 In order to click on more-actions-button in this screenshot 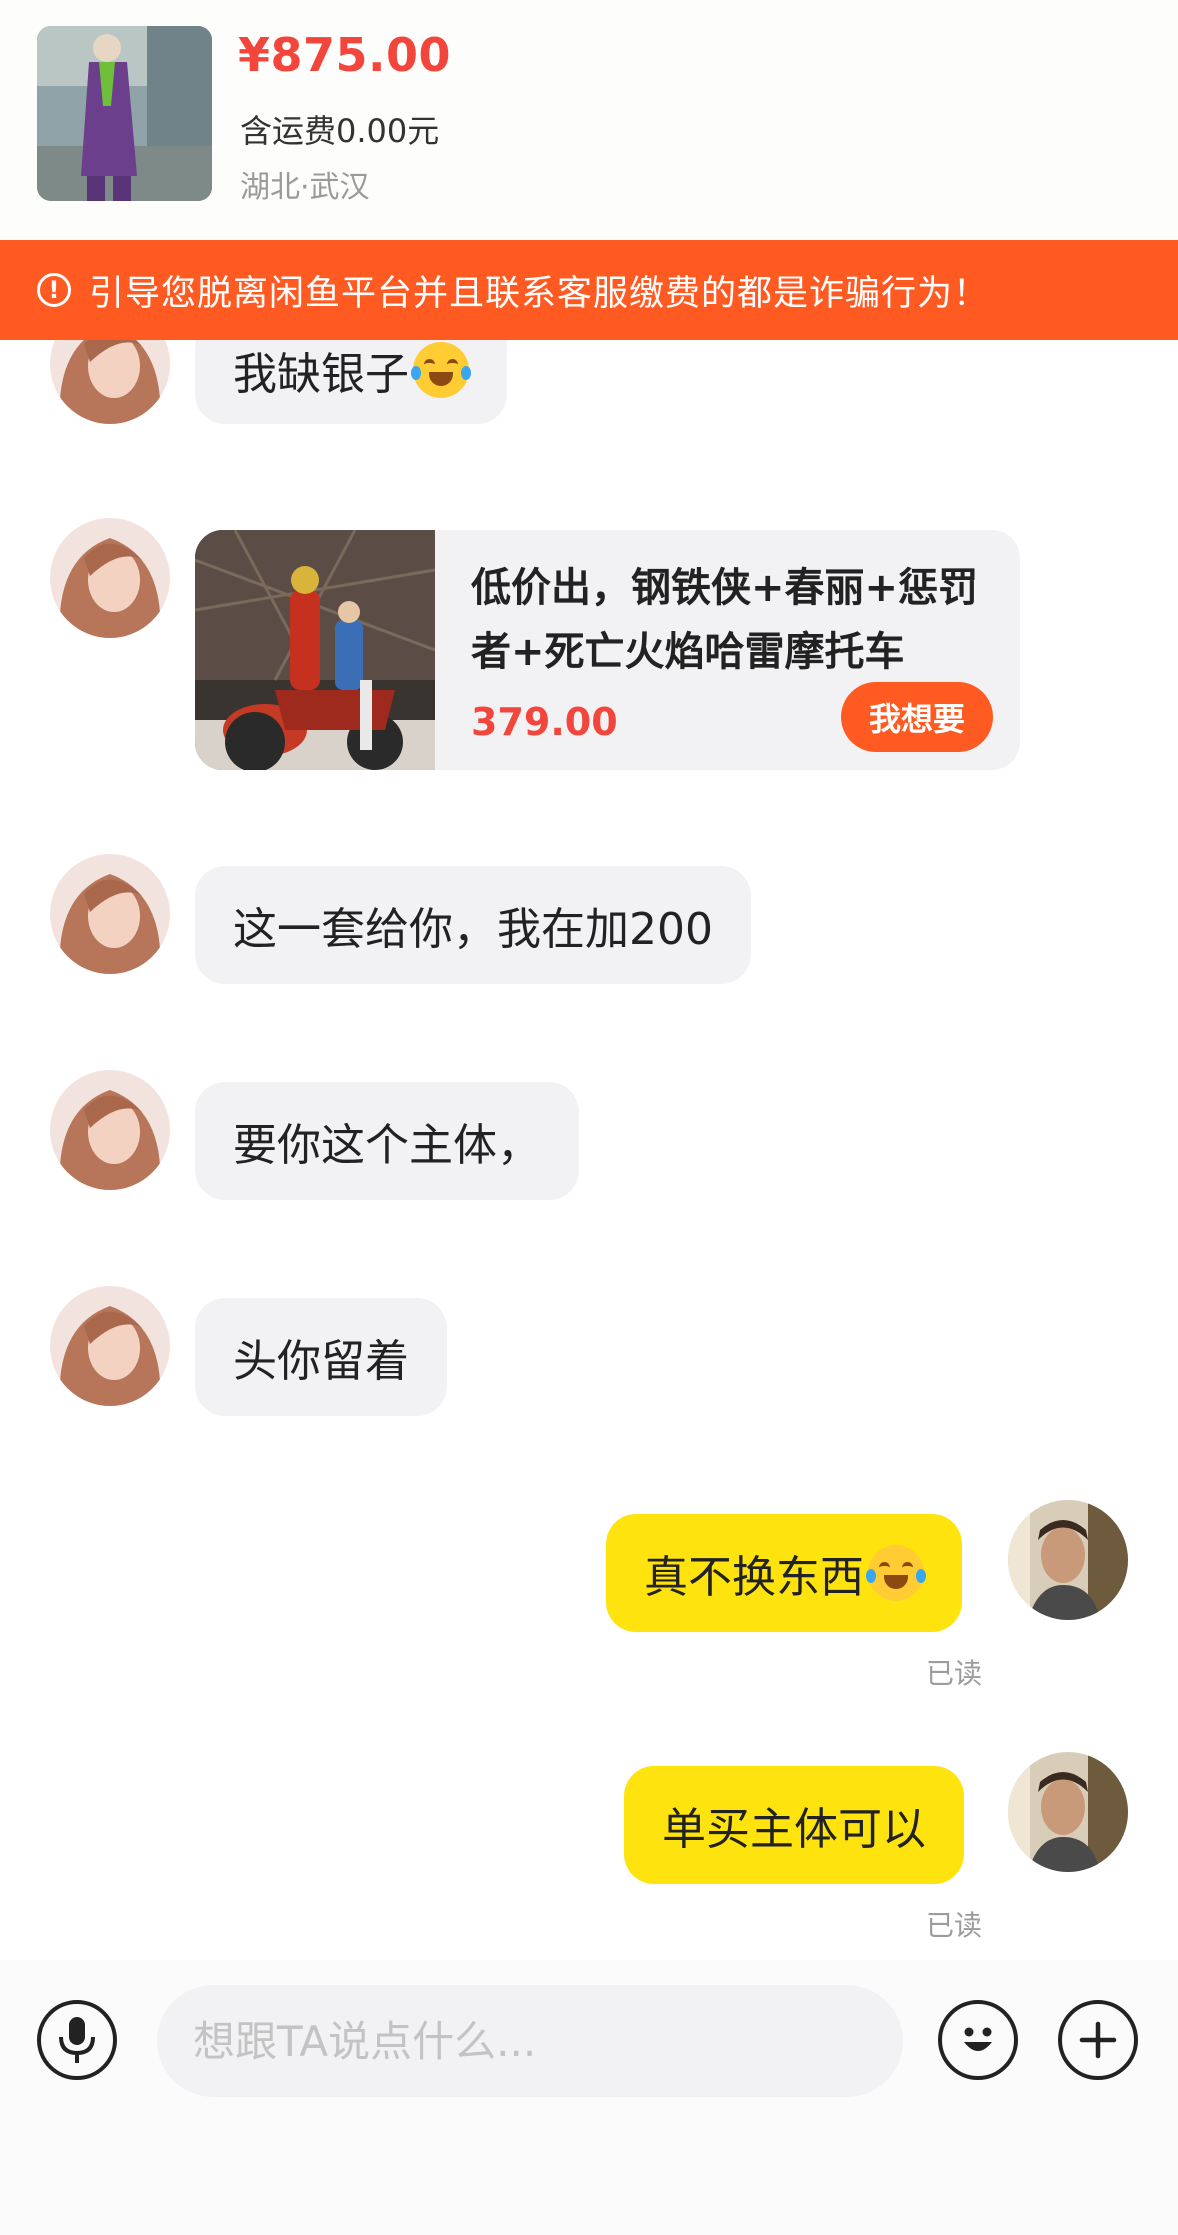, I will do `click(1098, 2040)`.